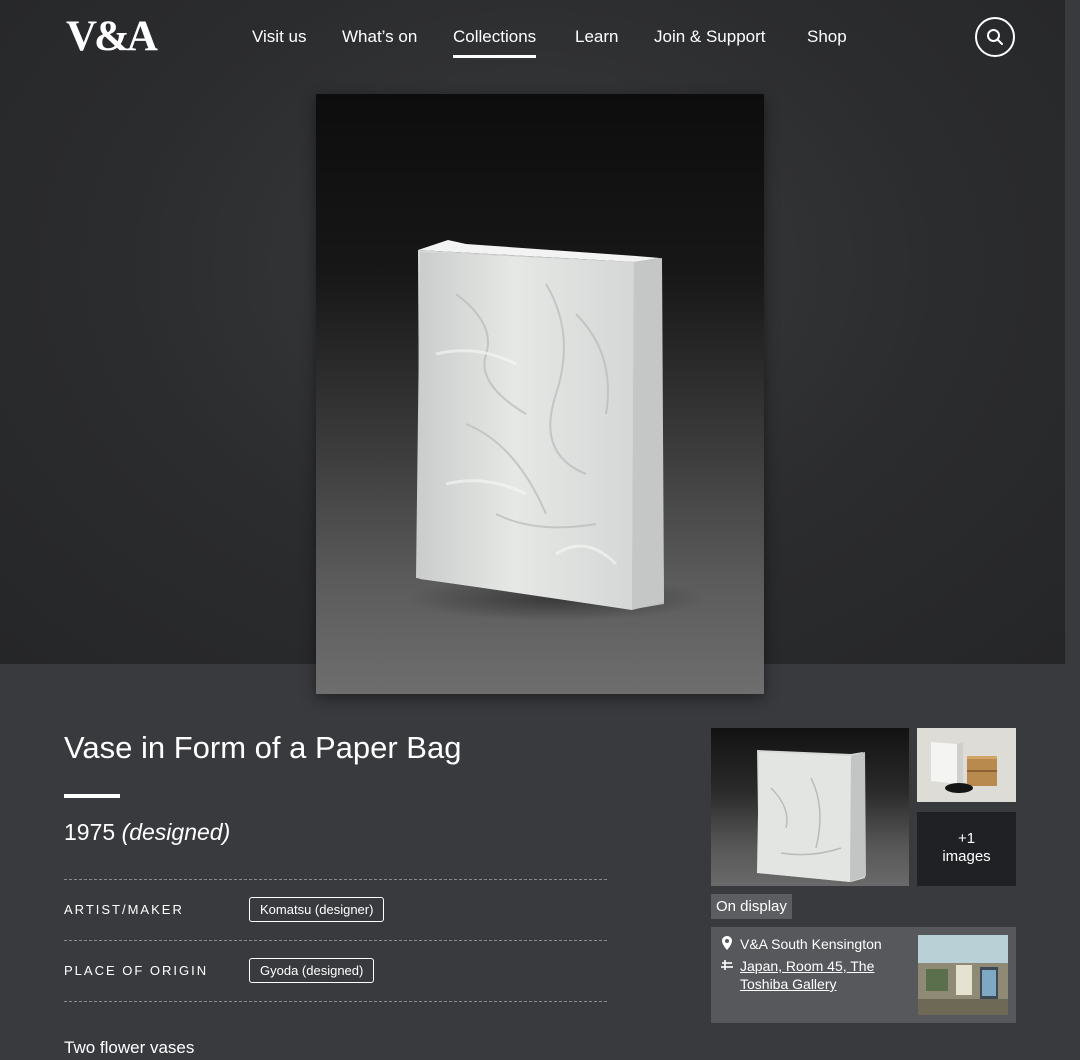 The height and width of the screenshot is (1060, 1080). I want to click on object-title: Vase in Form of a Paper Bag, so click(263, 747).